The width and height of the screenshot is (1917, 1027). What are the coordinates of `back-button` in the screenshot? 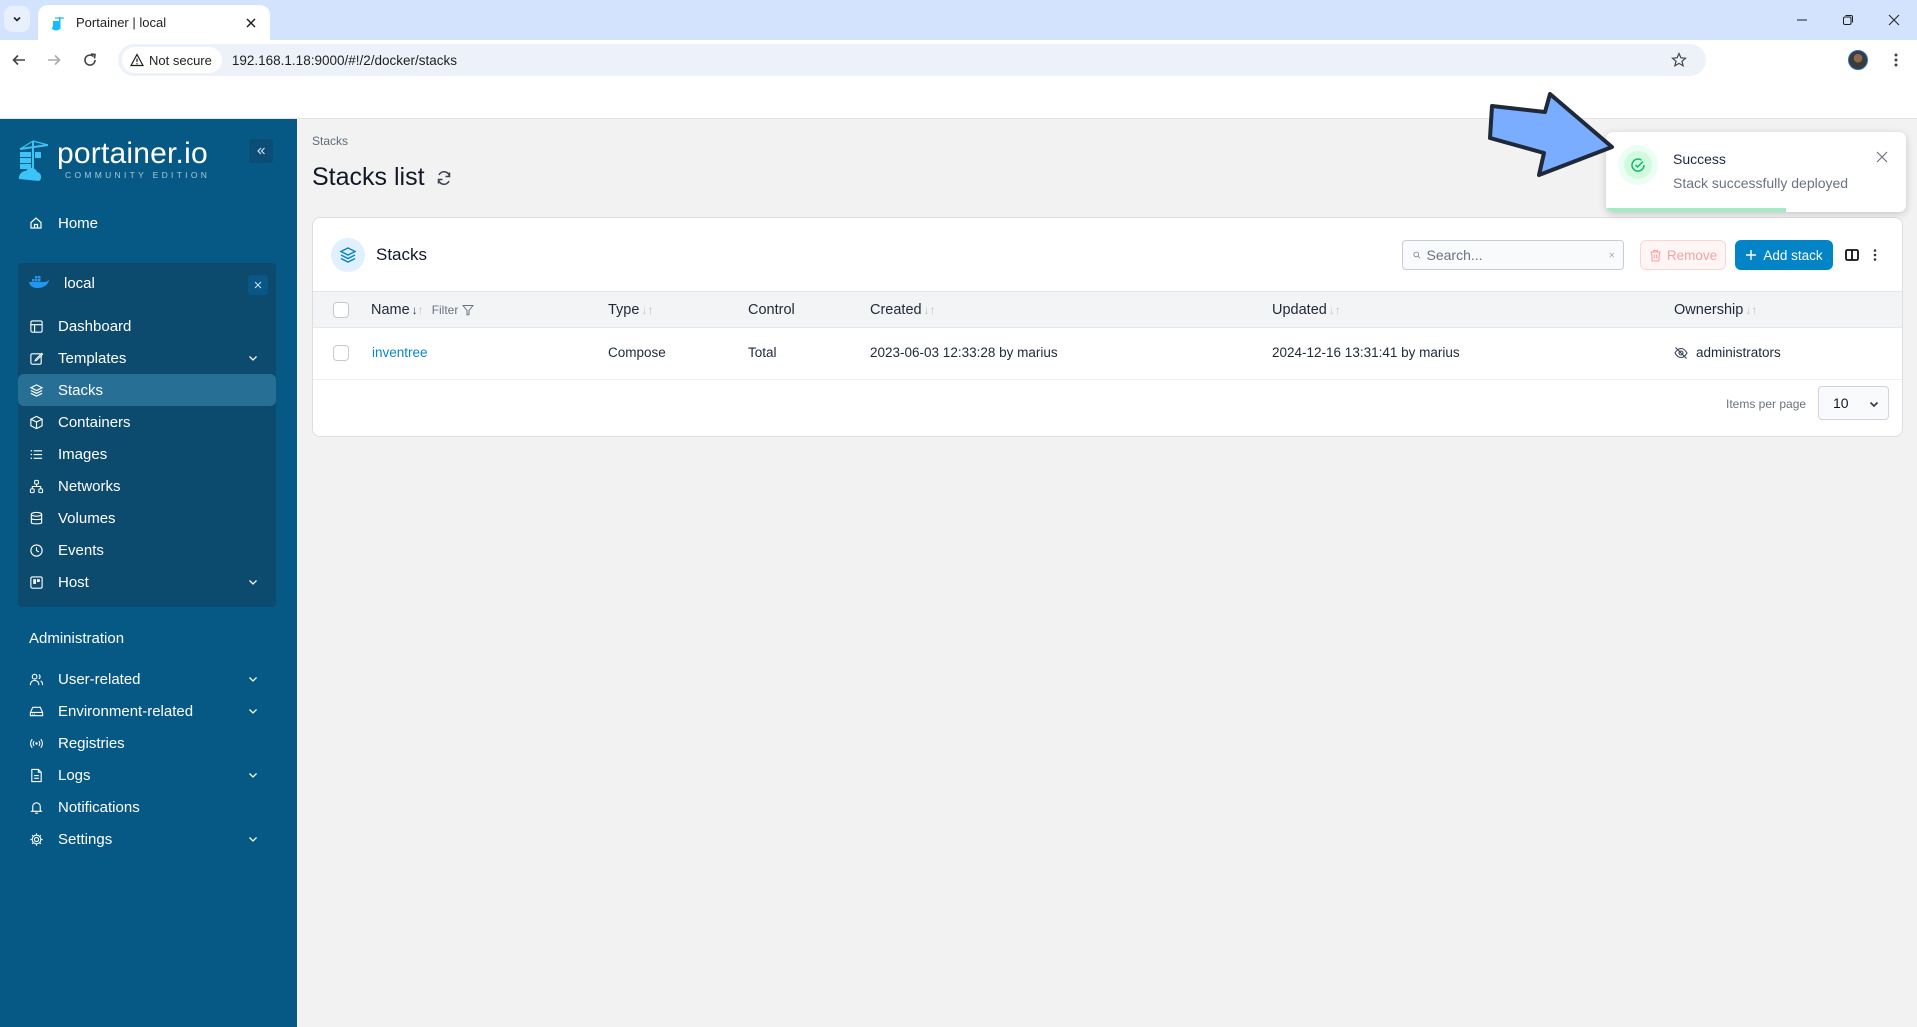 It's located at (19, 60).